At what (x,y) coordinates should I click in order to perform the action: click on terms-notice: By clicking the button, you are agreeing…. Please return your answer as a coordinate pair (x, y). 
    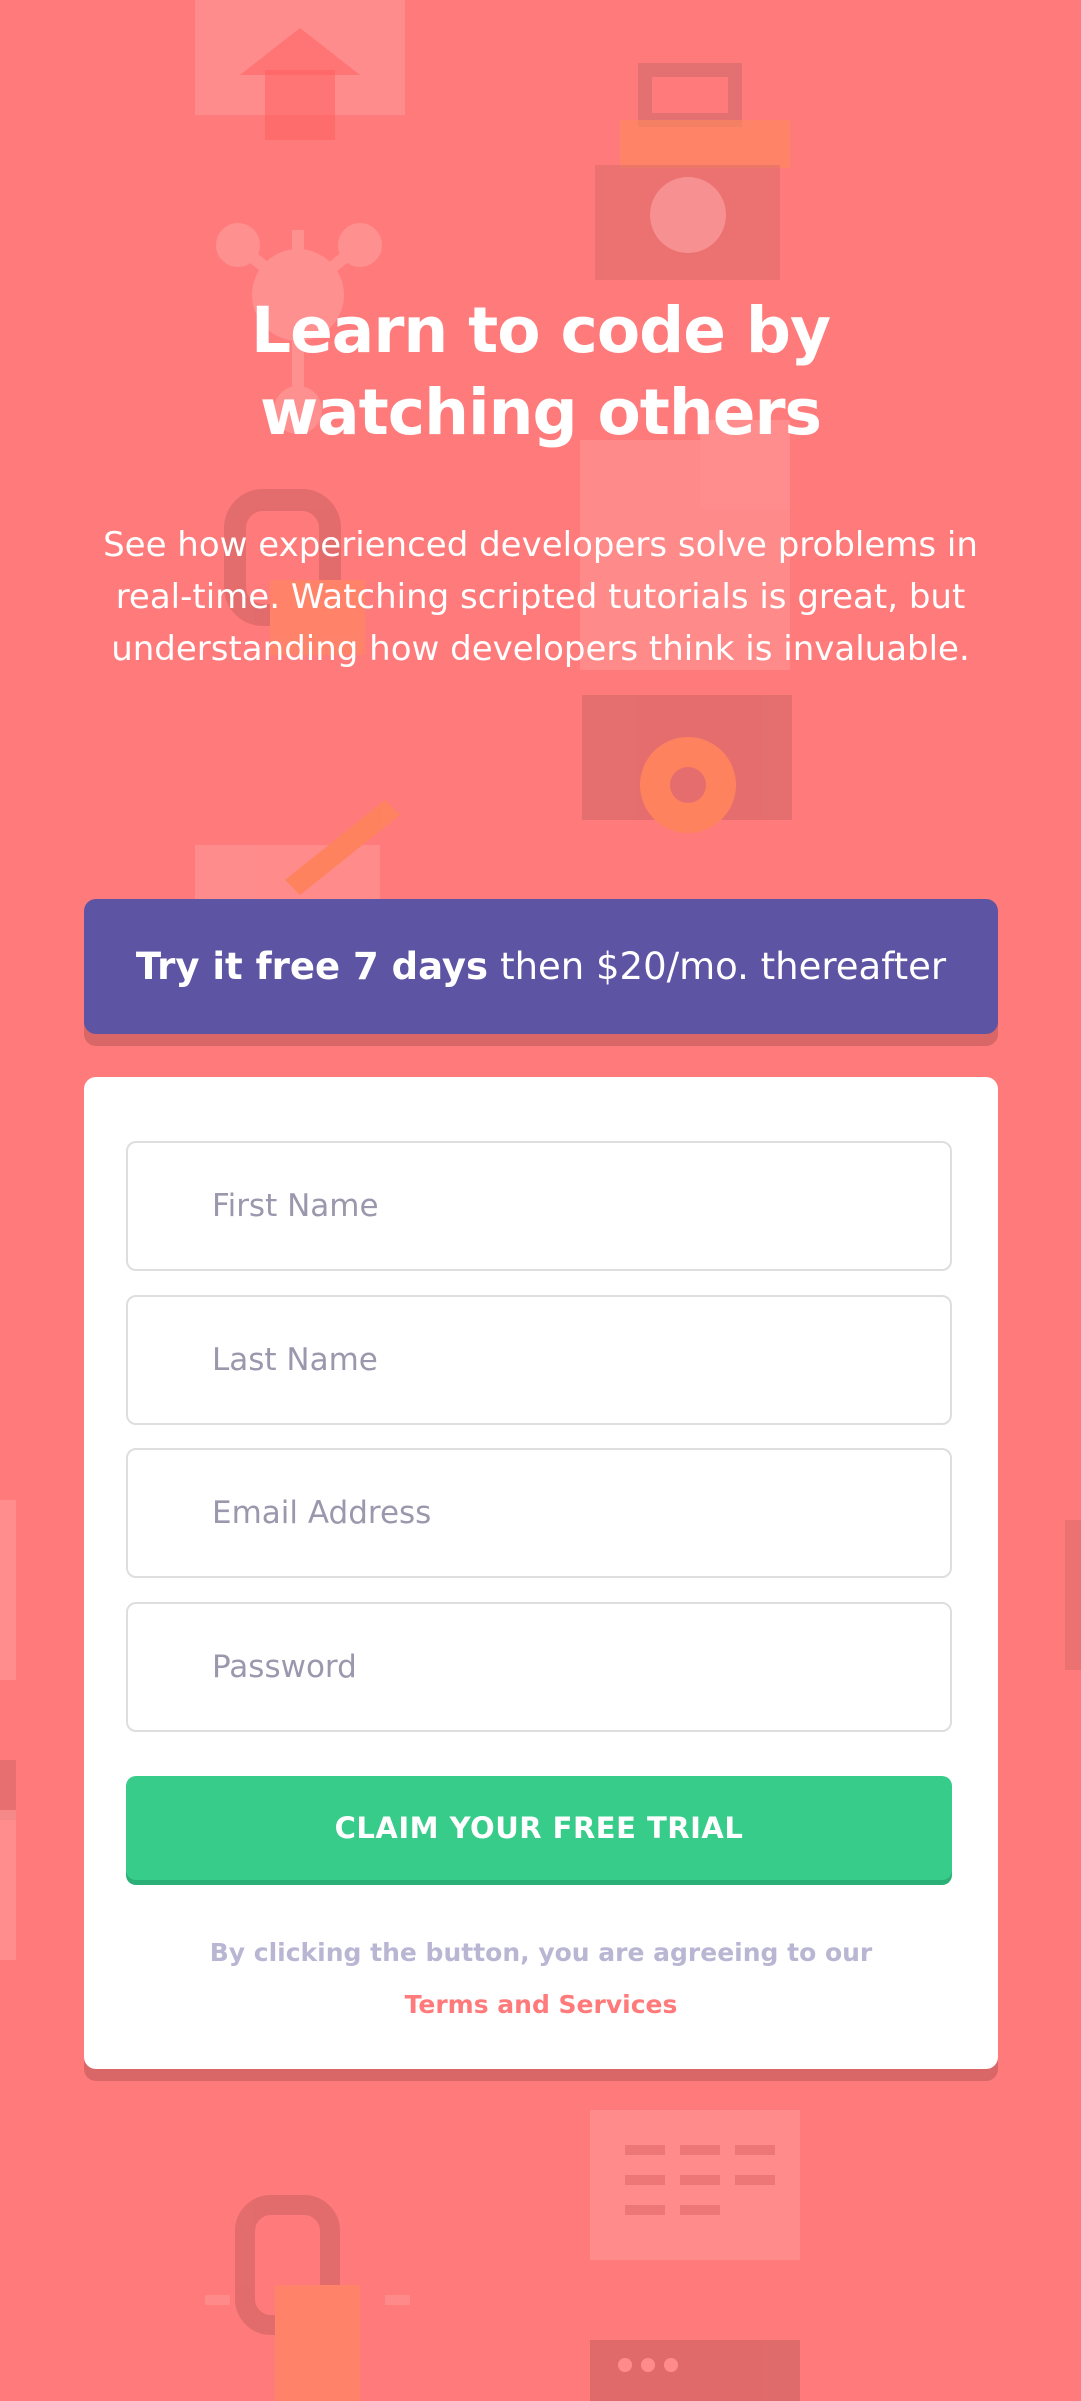
    Looking at the image, I should click on (541, 1979).